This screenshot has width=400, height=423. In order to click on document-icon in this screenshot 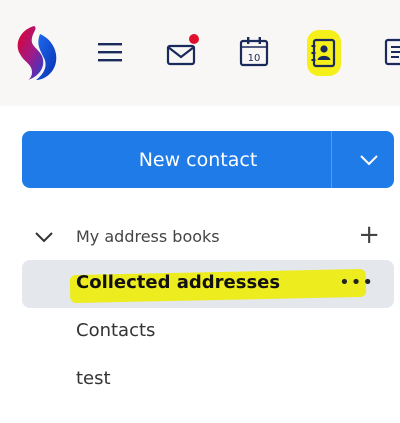, I will do `click(392, 52)`.